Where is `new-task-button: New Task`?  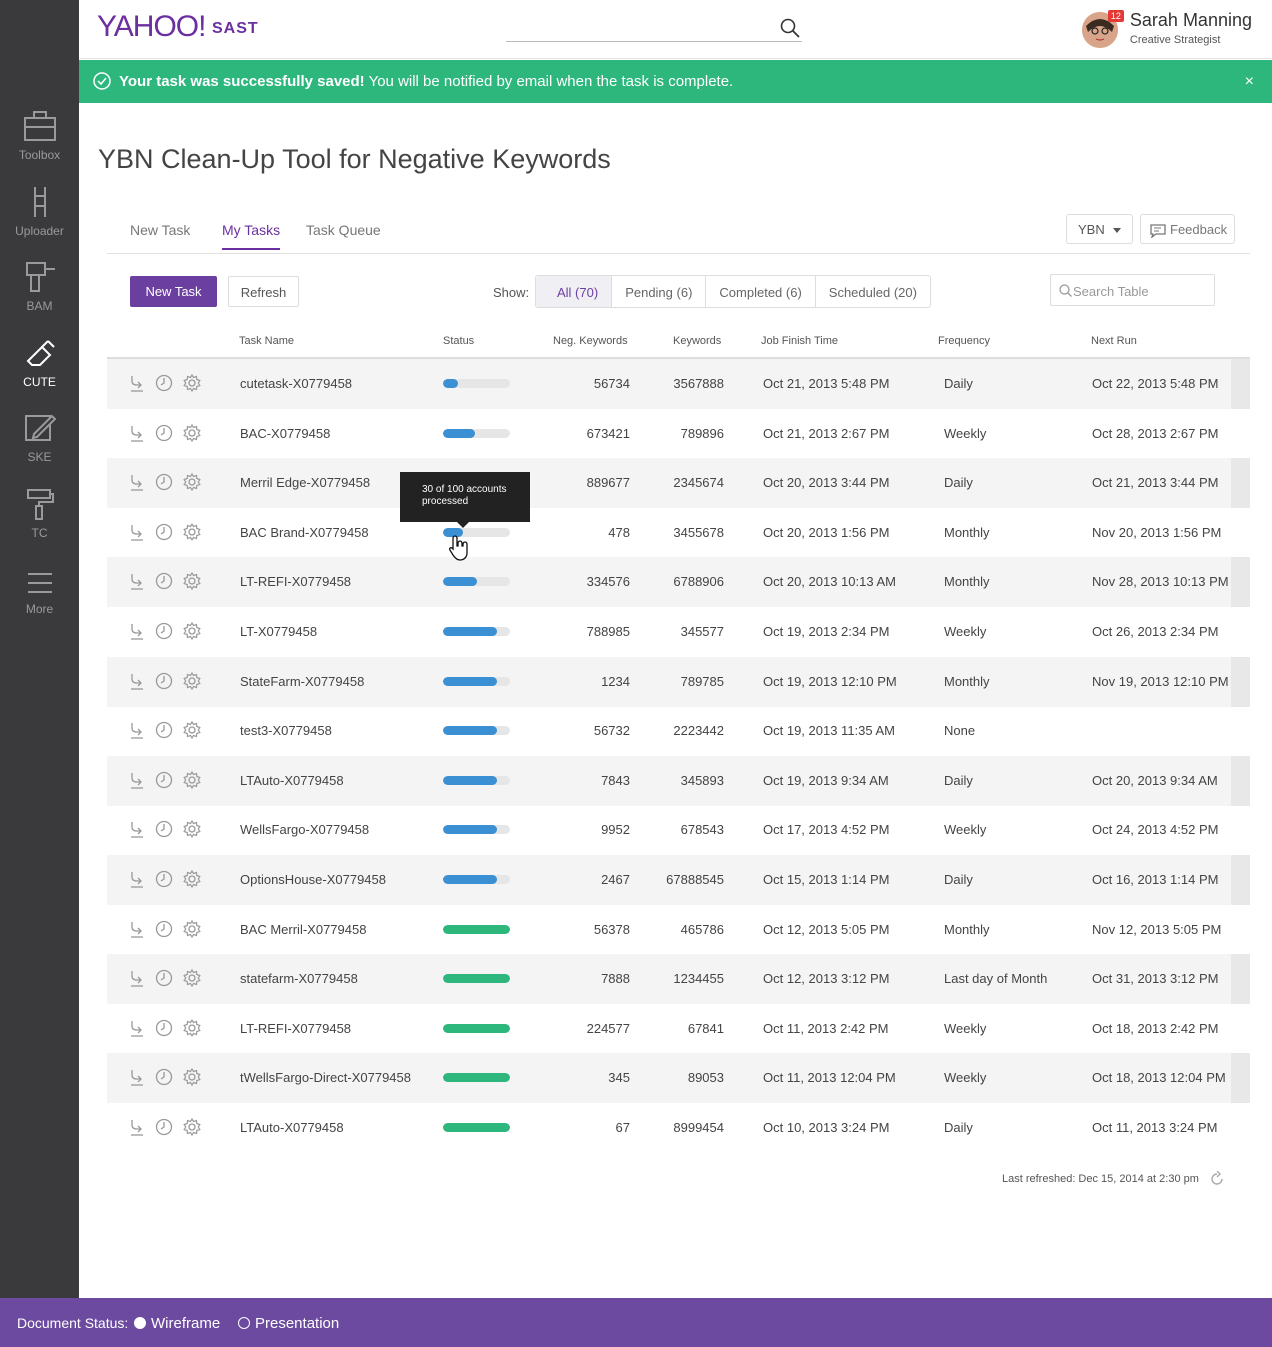
new-task-button: New Task is located at coordinates (173, 291).